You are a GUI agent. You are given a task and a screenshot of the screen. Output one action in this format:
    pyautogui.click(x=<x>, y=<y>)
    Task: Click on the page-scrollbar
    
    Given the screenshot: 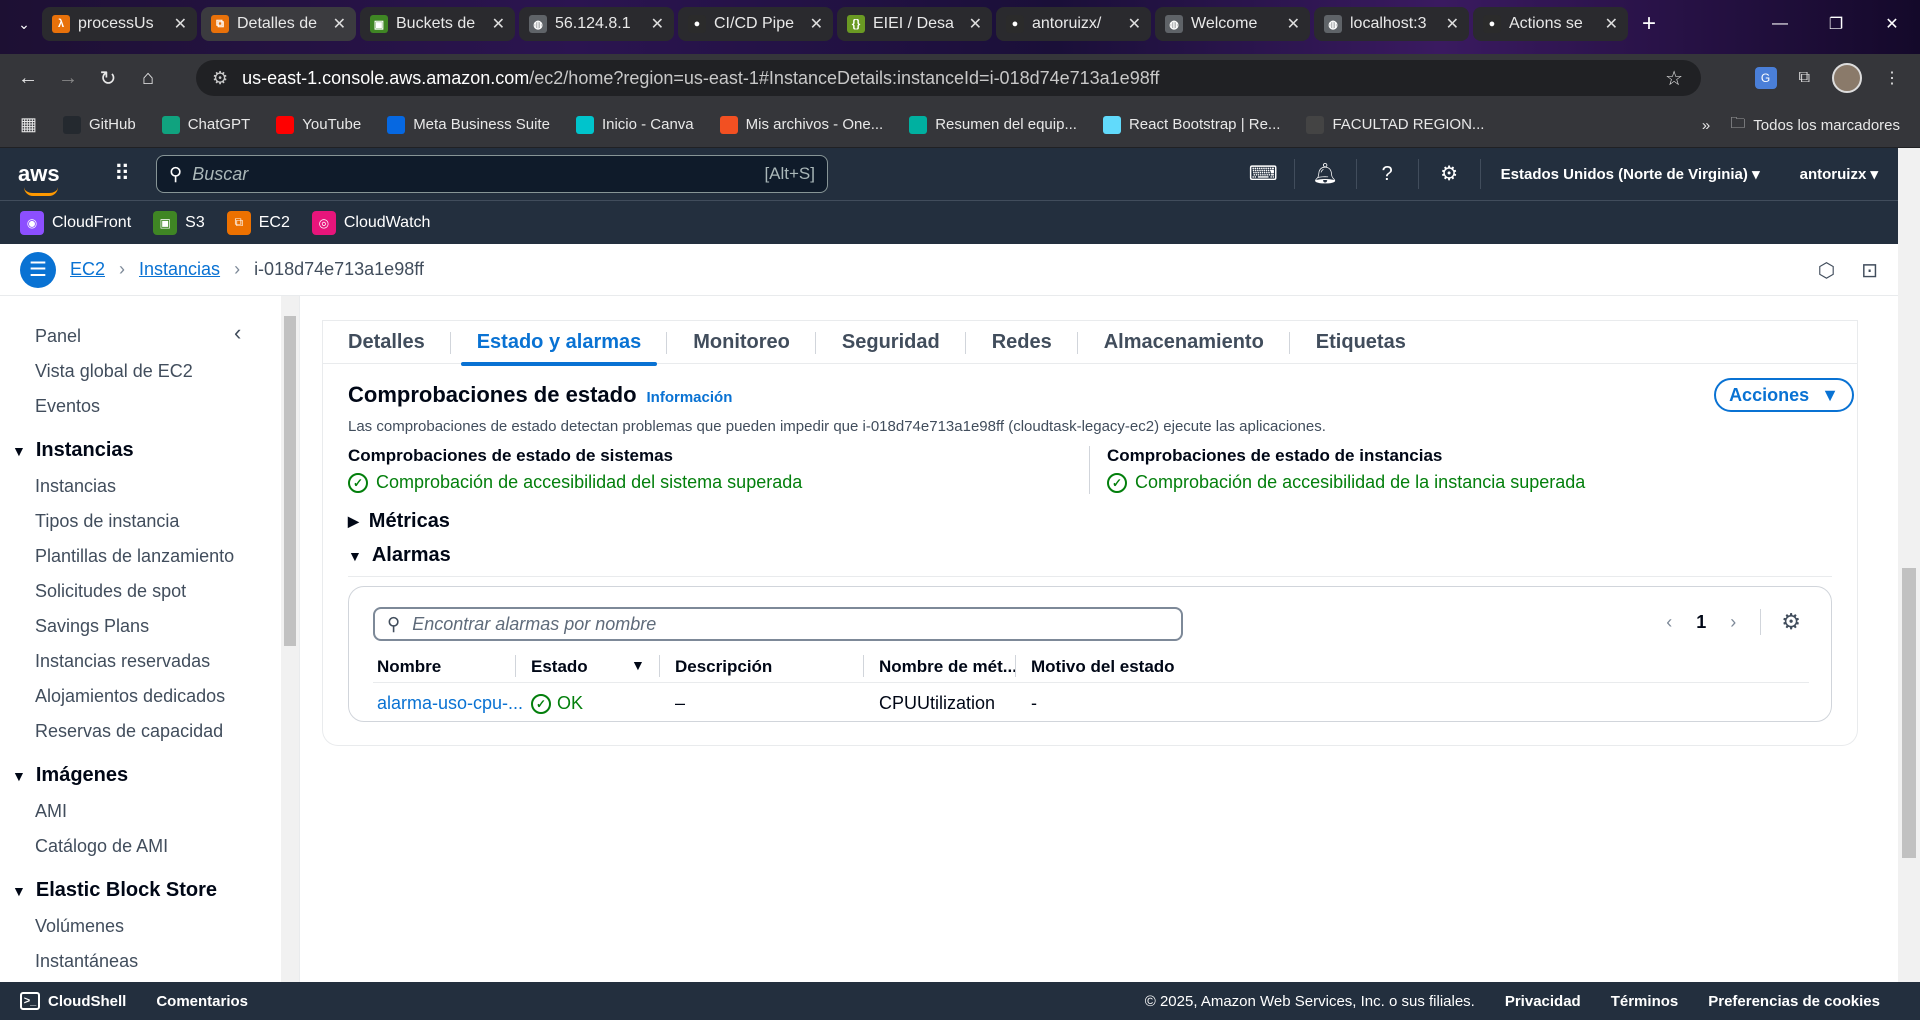 What is the action you would take?
    pyautogui.click(x=1909, y=565)
    